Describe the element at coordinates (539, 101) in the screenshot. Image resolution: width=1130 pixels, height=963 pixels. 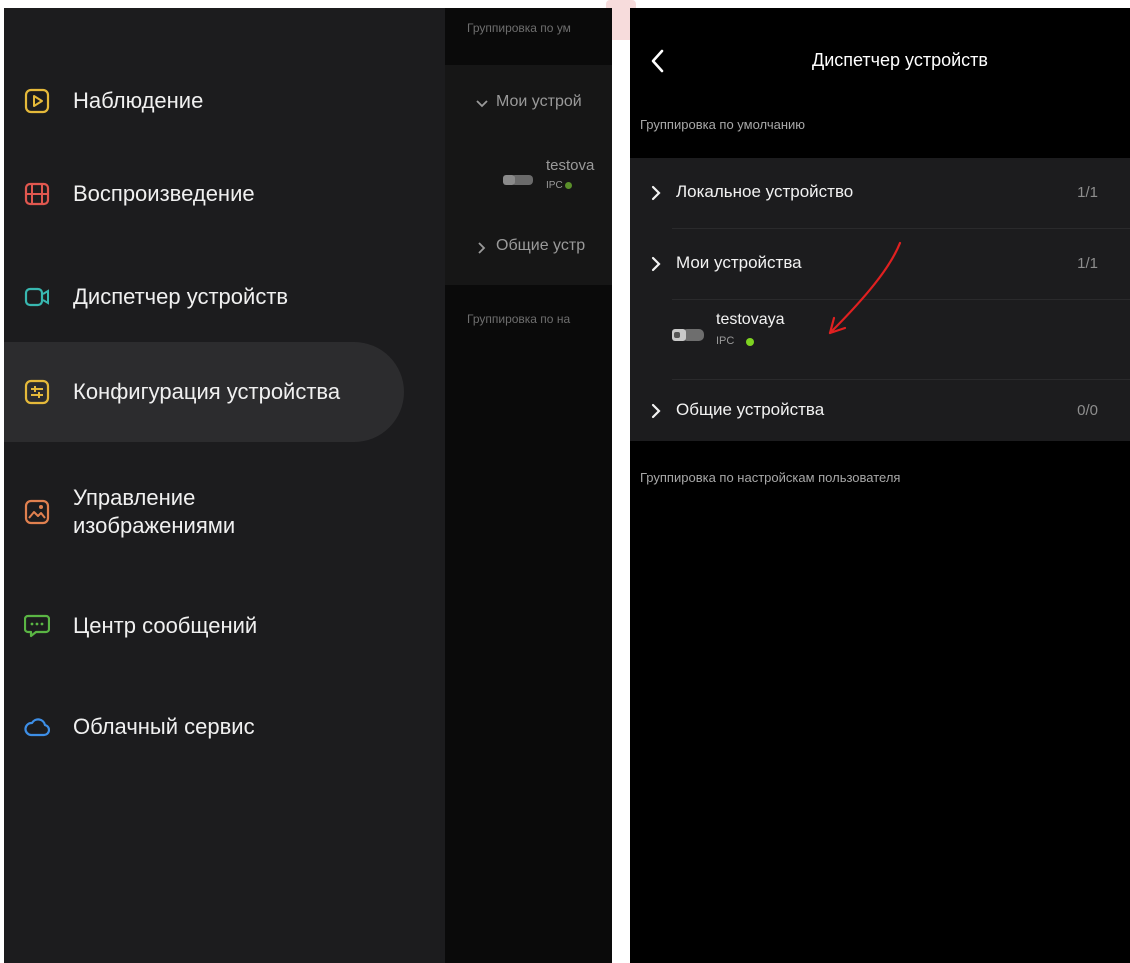
I see `group-my-devices-label: Мои устрой` at that location.